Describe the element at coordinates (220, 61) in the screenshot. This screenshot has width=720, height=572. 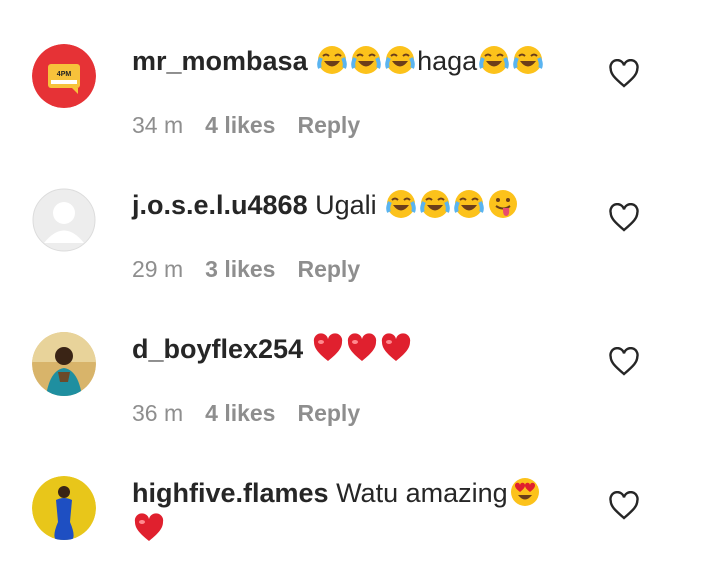
I see `username: mr_mombasa` at that location.